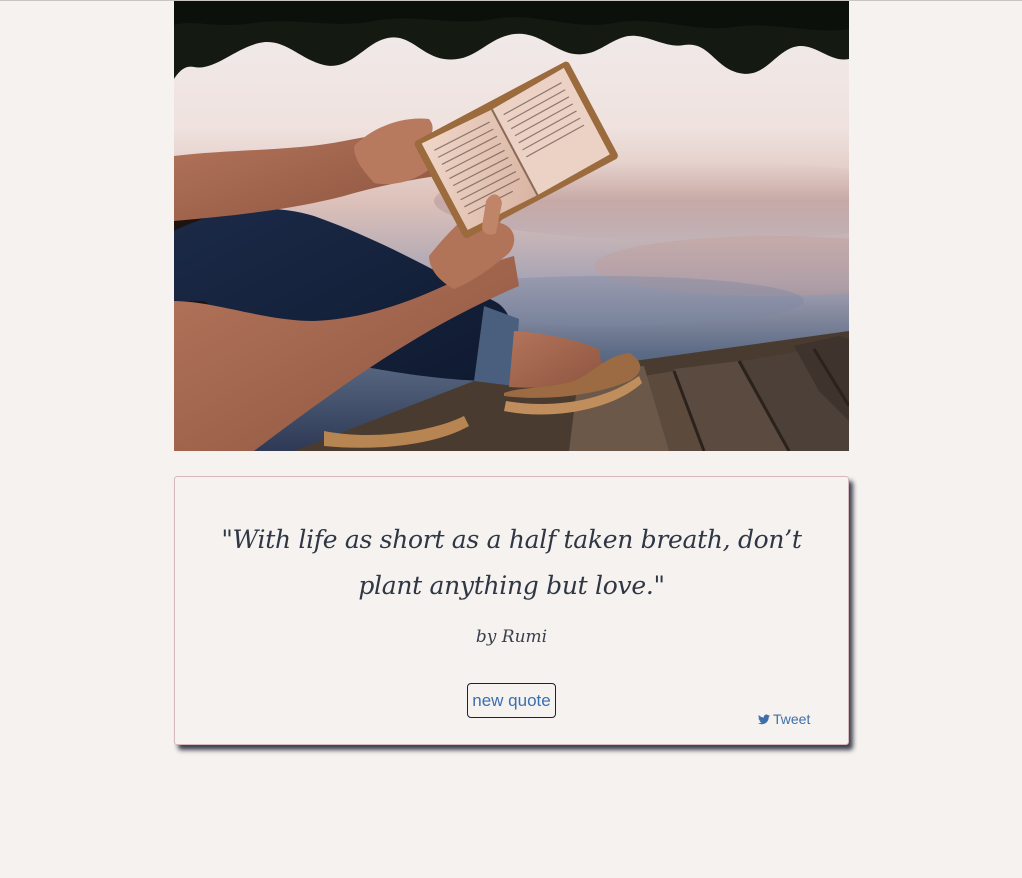 The height and width of the screenshot is (878, 1022). I want to click on tweet-button: Tweet, so click(784, 719).